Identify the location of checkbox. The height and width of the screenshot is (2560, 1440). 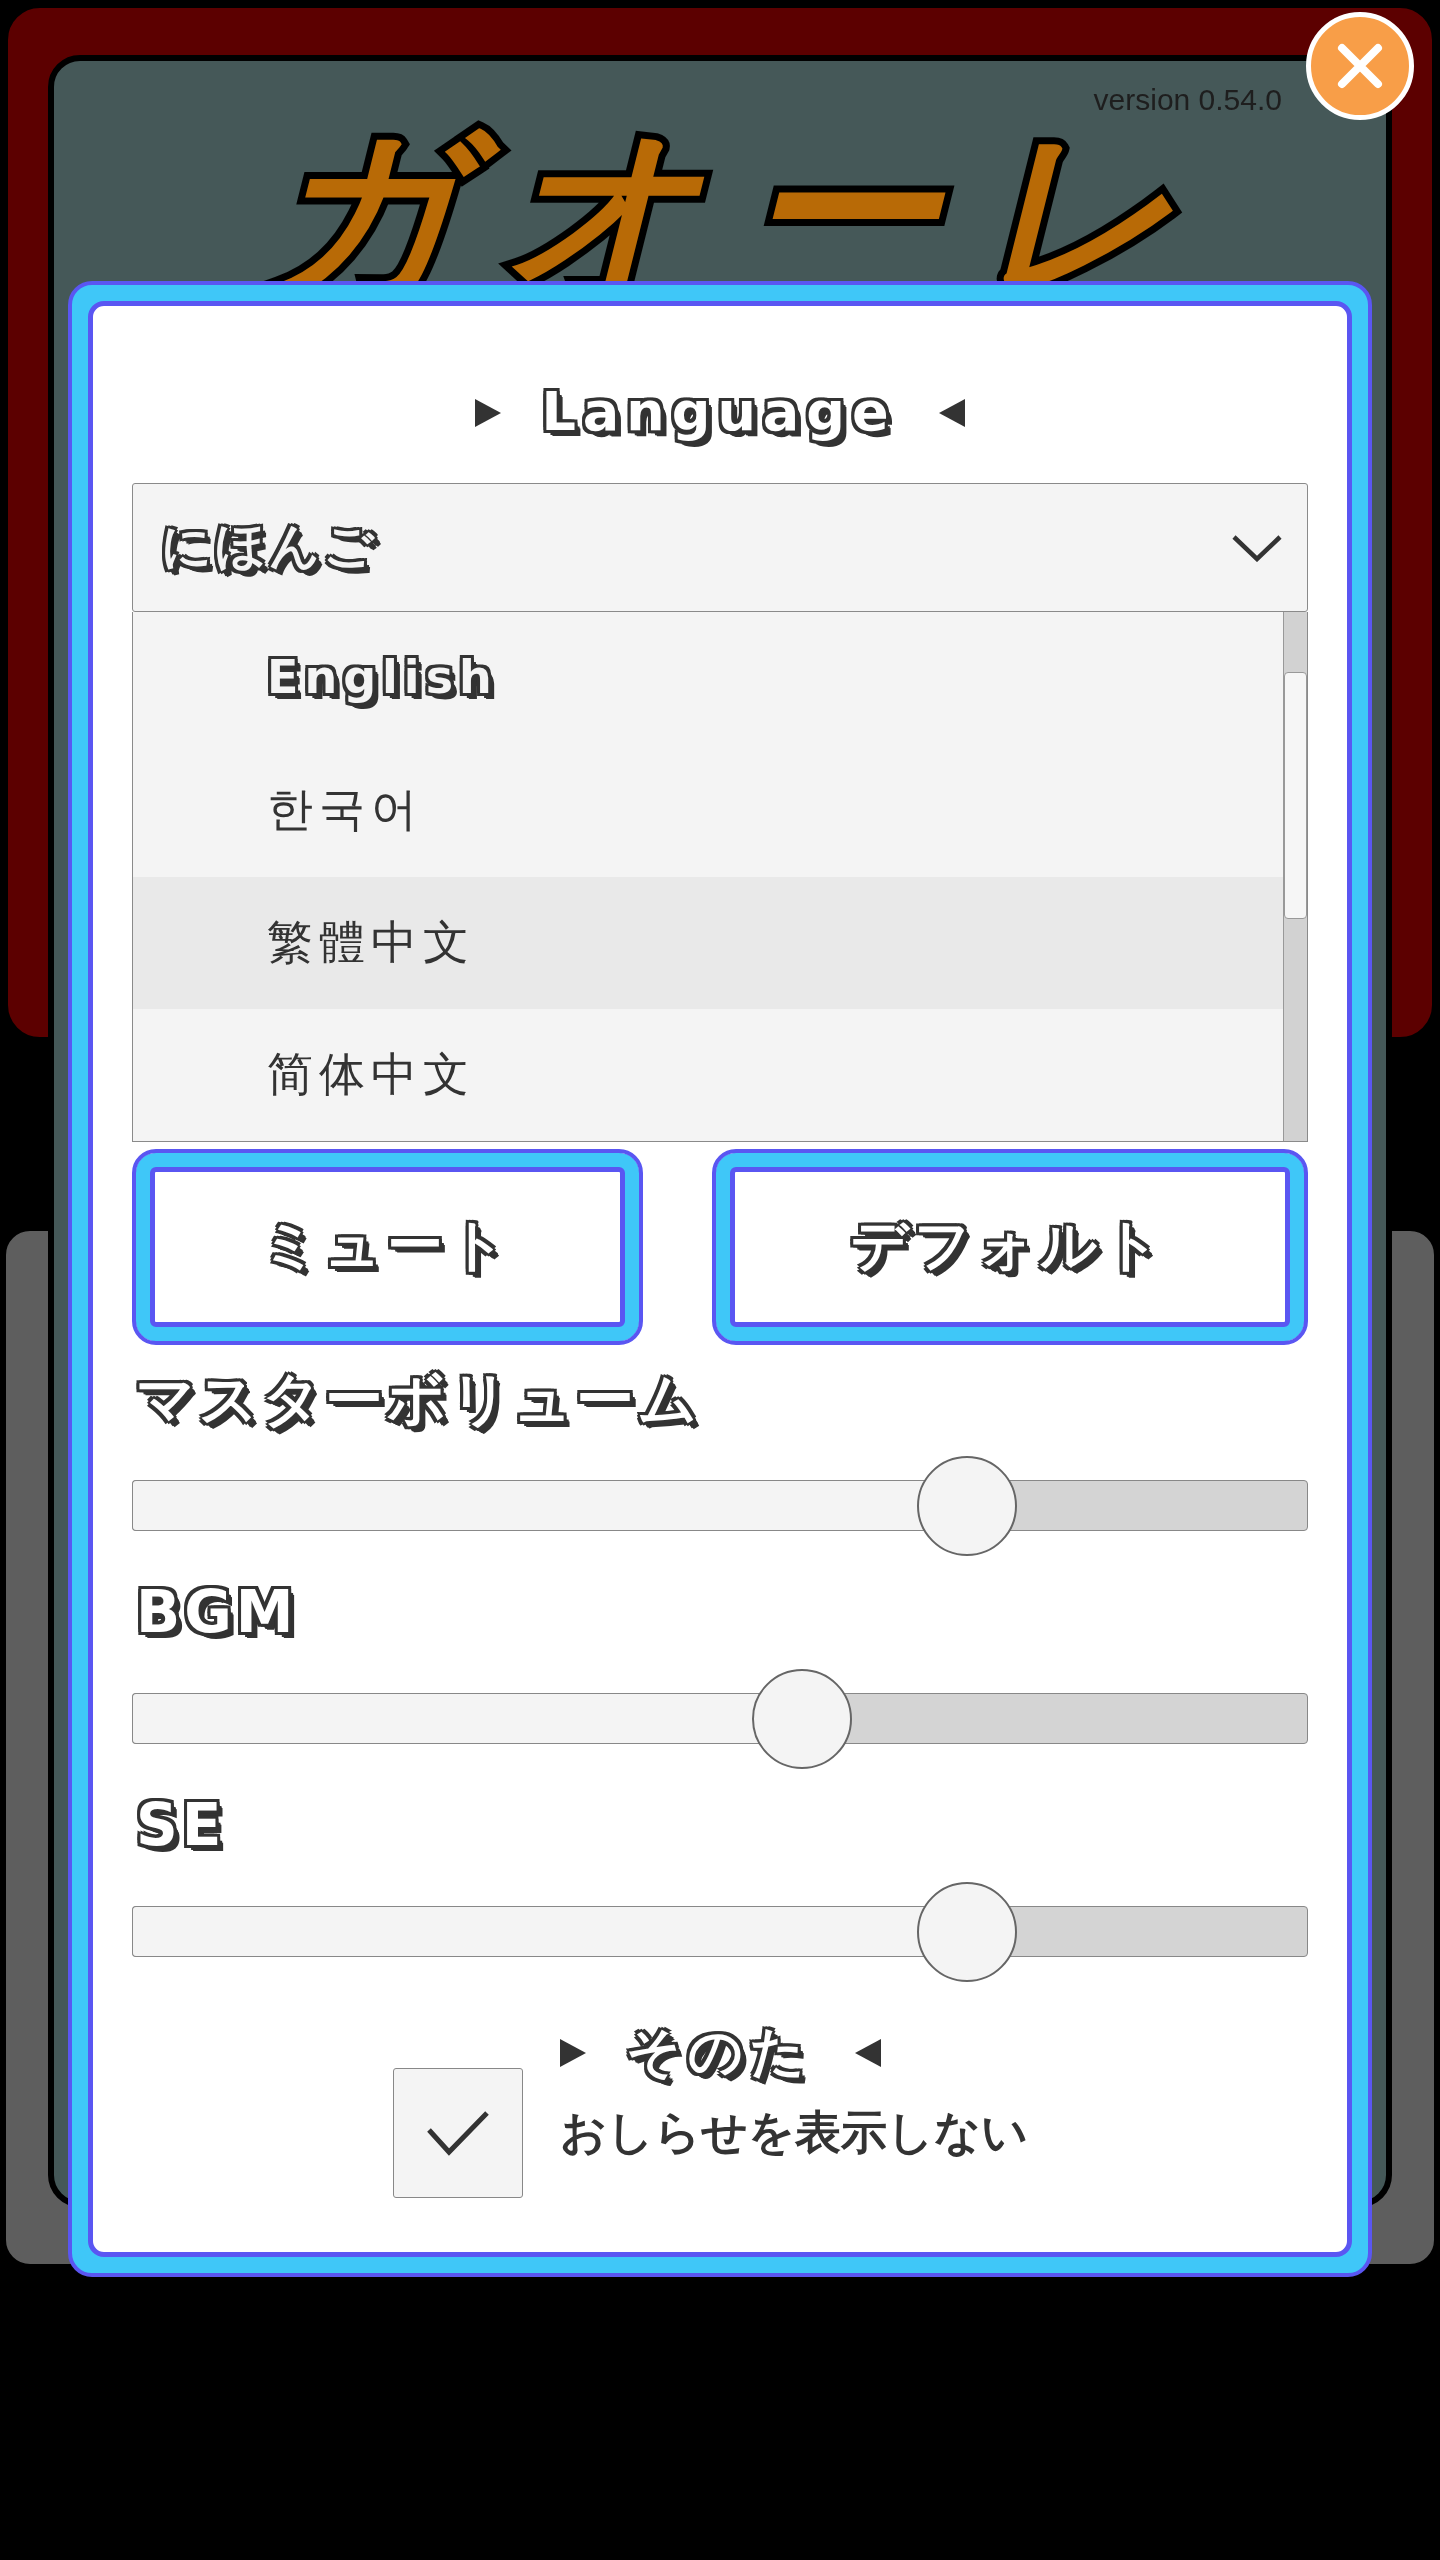
(457, 2133).